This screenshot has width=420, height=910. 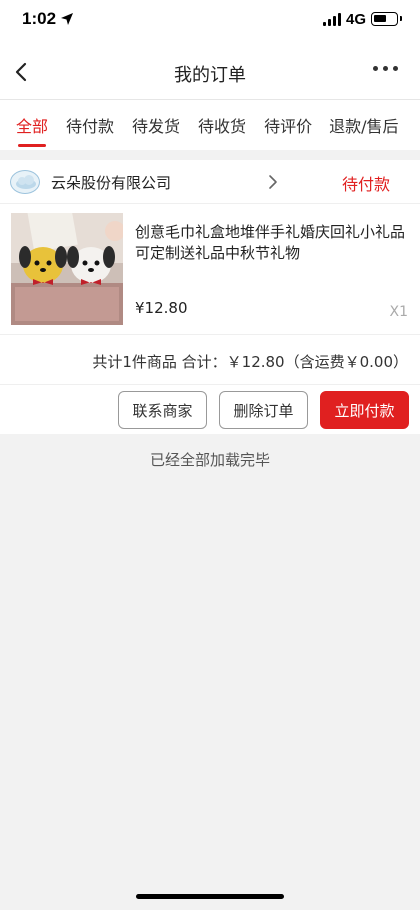 I want to click on tab-label: 待发货, so click(x=156, y=126).